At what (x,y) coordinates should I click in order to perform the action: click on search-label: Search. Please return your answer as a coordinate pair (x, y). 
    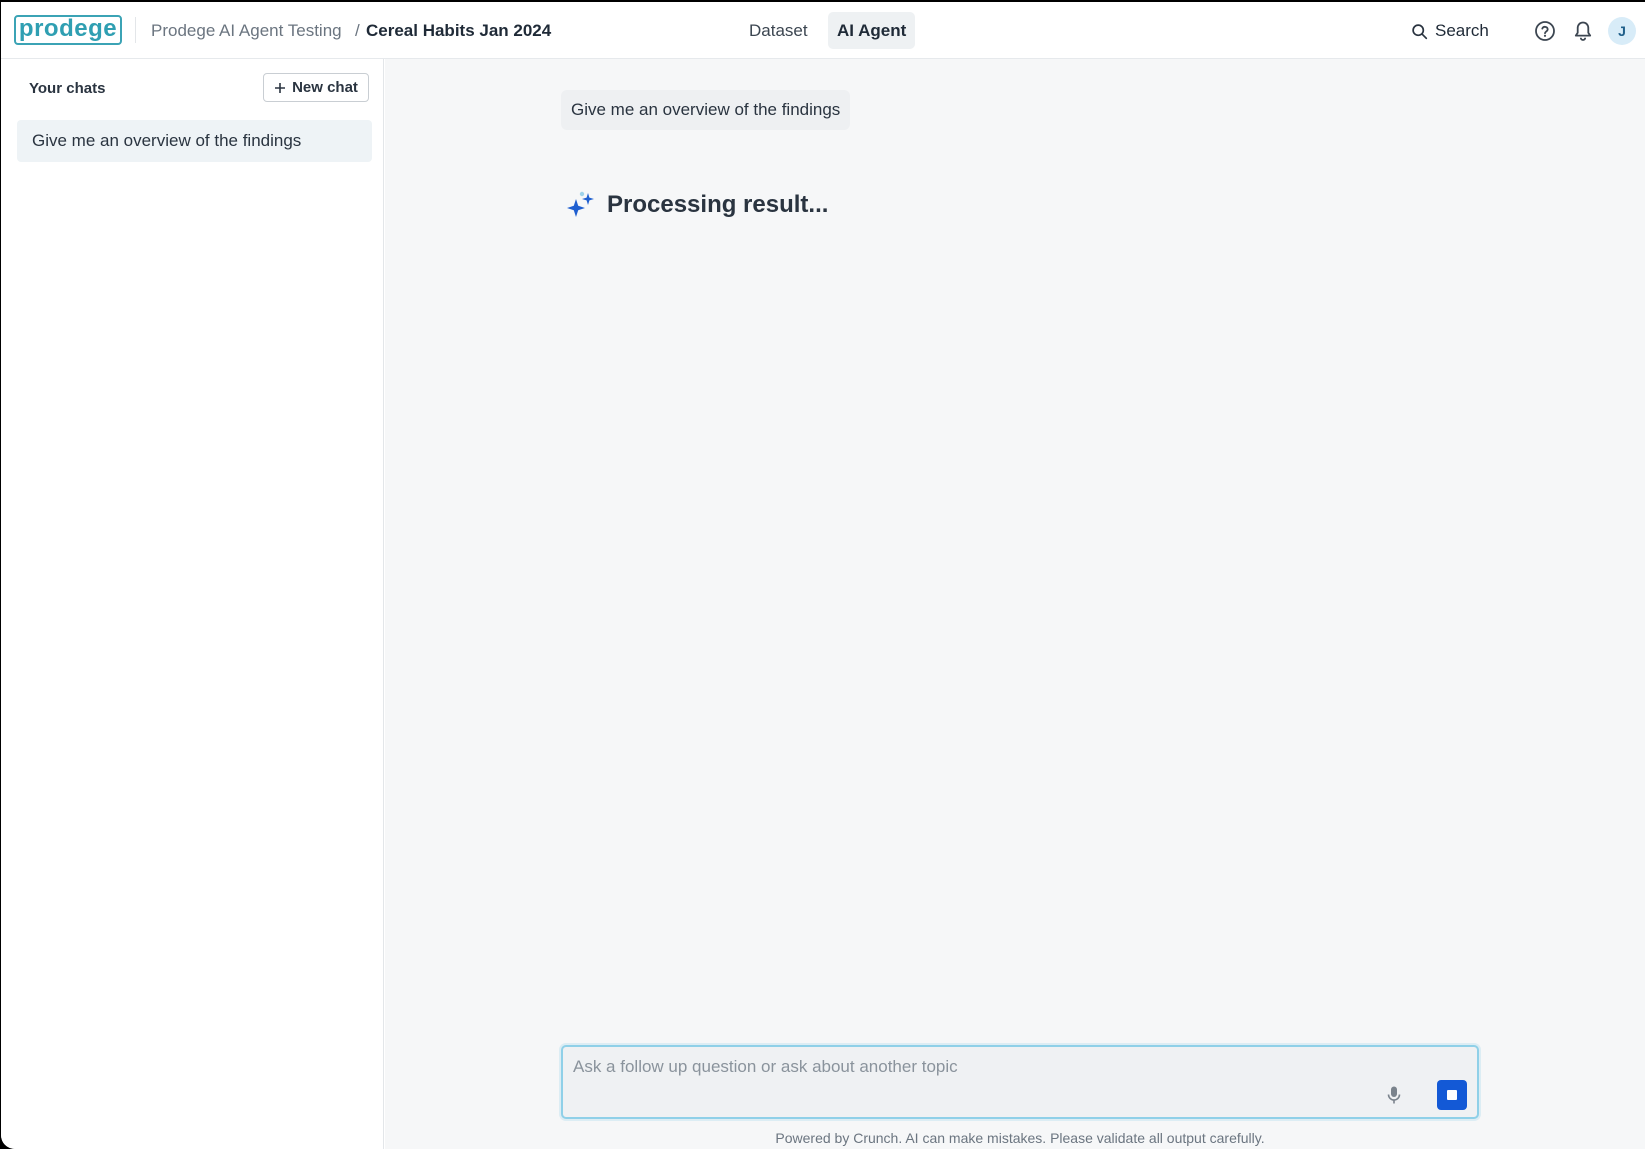
    Looking at the image, I should click on (1462, 30).